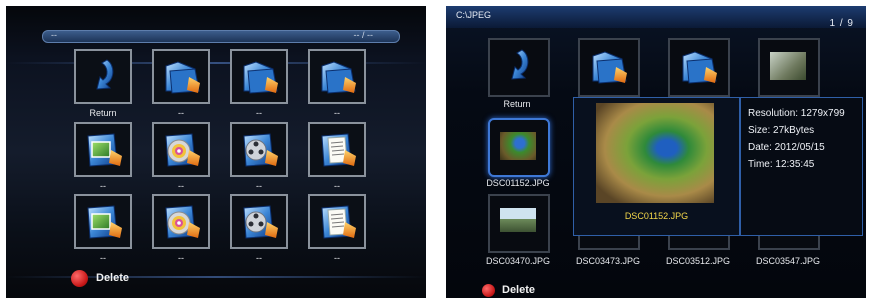  I want to click on return-label: Return, so click(517, 104).